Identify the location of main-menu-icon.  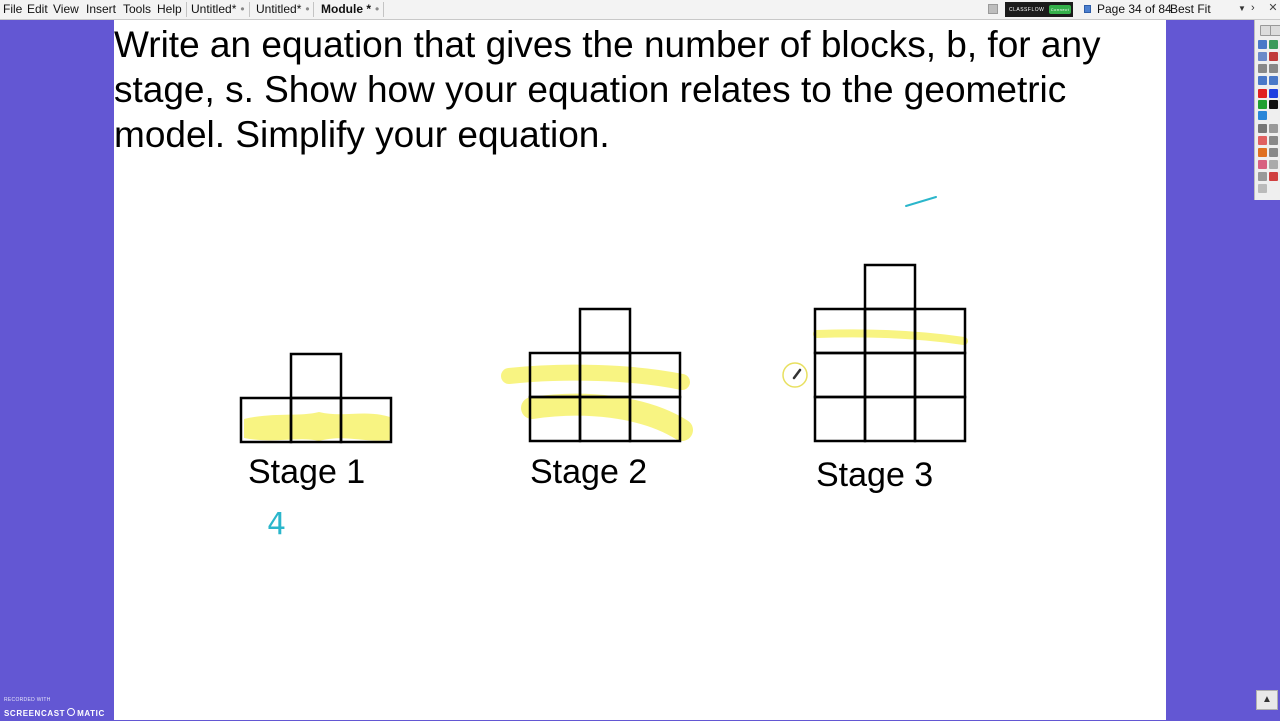
(1262, 44).